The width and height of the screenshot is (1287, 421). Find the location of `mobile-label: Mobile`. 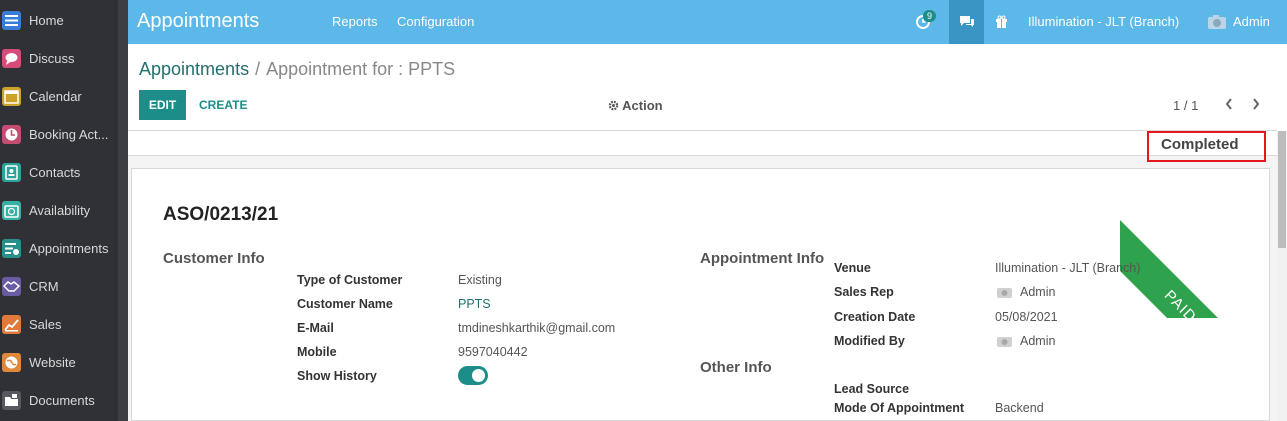

mobile-label: Mobile is located at coordinates (317, 352).